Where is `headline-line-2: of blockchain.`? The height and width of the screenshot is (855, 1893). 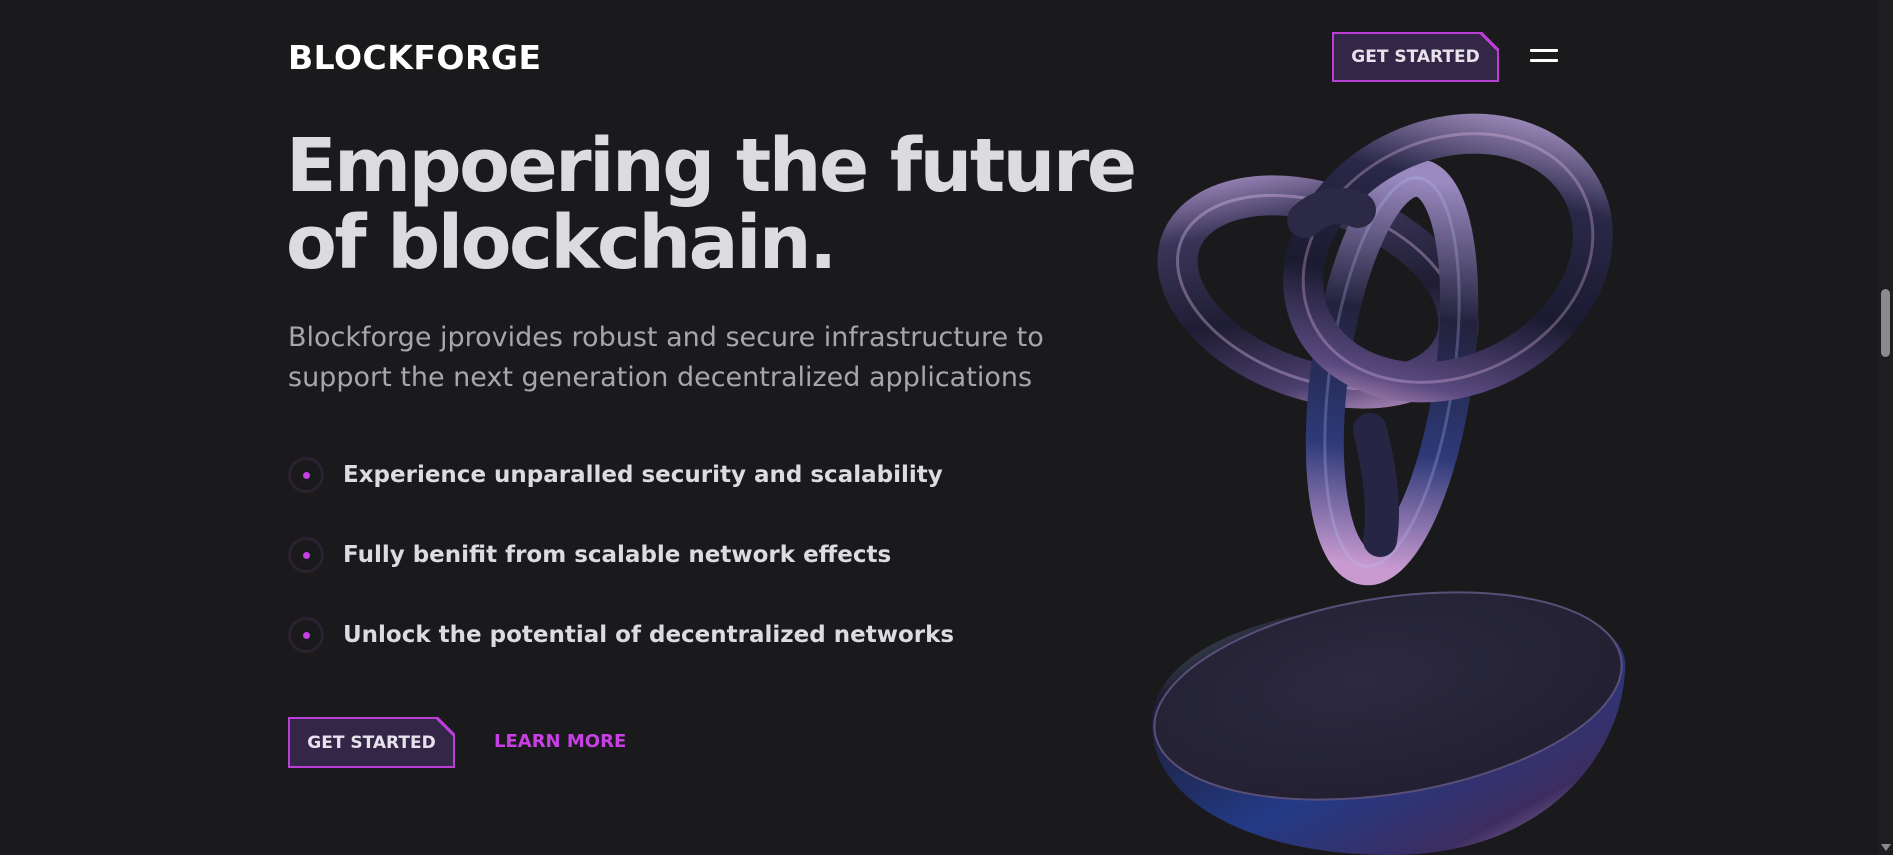 headline-line-2: of blockchain. is located at coordinates (561, 243).